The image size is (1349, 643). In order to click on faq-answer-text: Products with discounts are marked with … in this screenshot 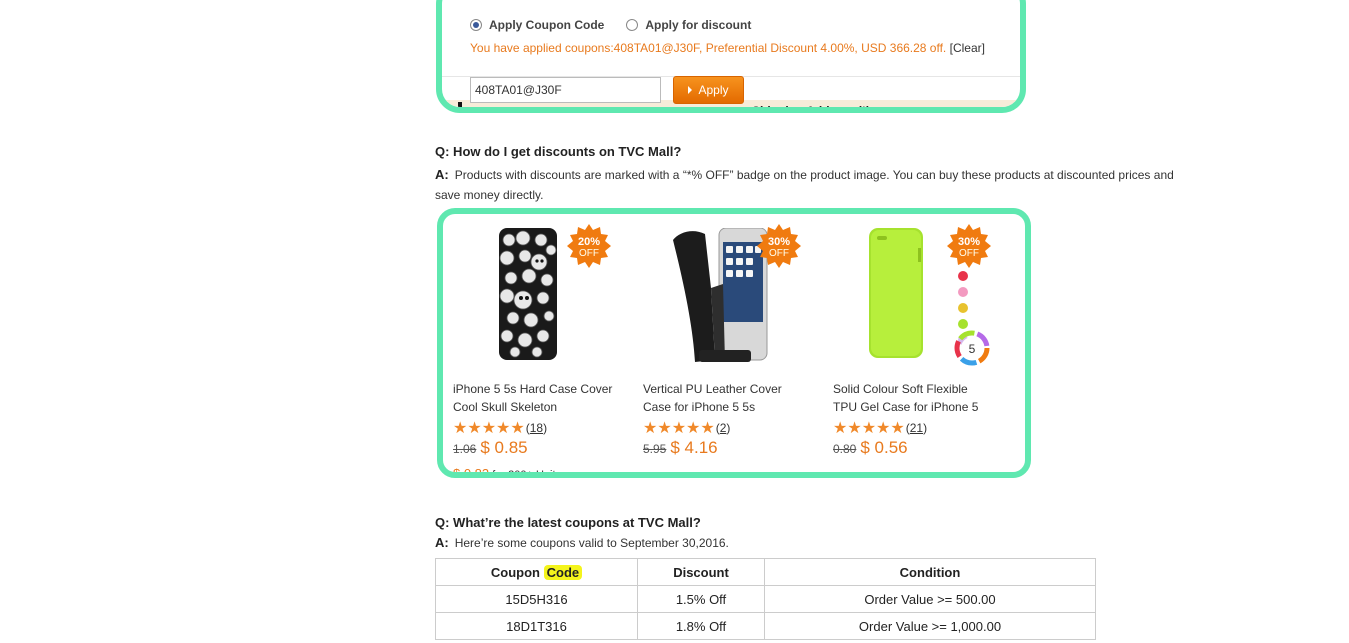, I will do `click(804, 185)`.